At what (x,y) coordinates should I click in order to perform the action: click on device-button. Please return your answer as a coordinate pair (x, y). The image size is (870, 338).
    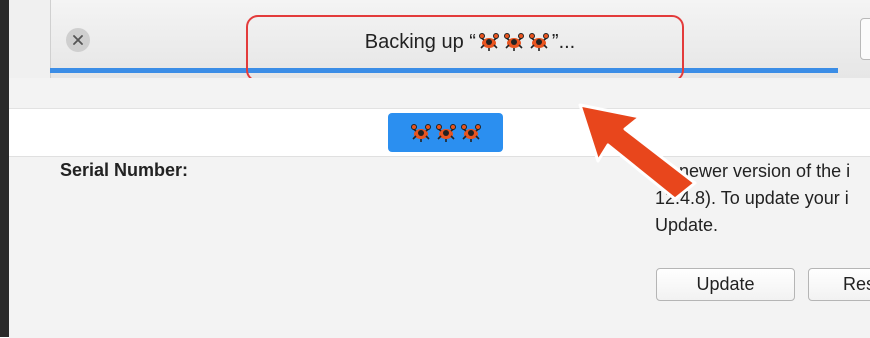
    Looking at the image, I should click on (445, 132).